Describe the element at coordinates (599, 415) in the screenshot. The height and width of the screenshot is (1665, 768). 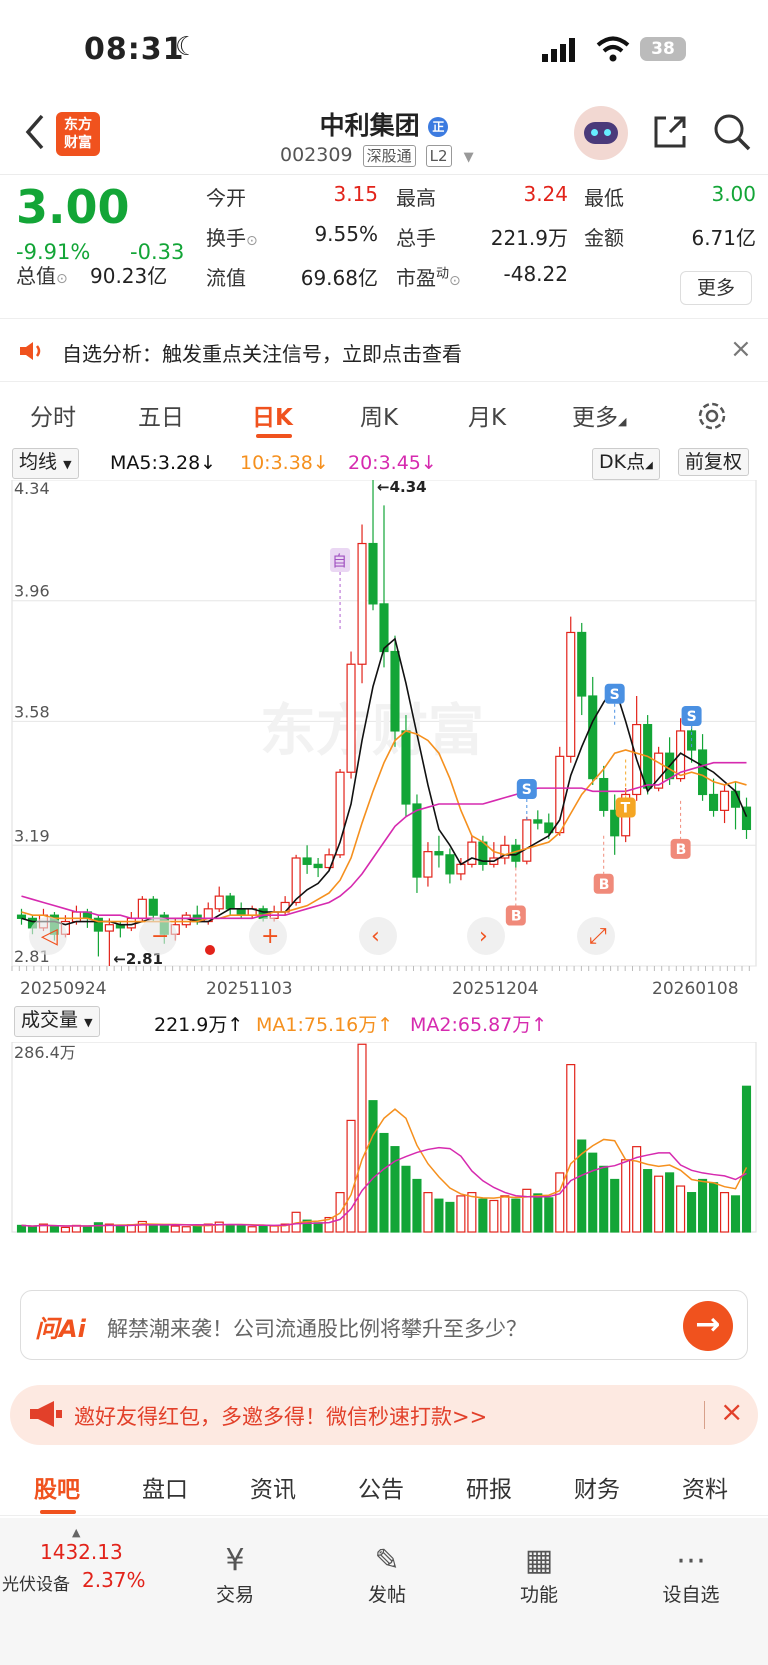
I see `tab-more: 更多◢` at that location.